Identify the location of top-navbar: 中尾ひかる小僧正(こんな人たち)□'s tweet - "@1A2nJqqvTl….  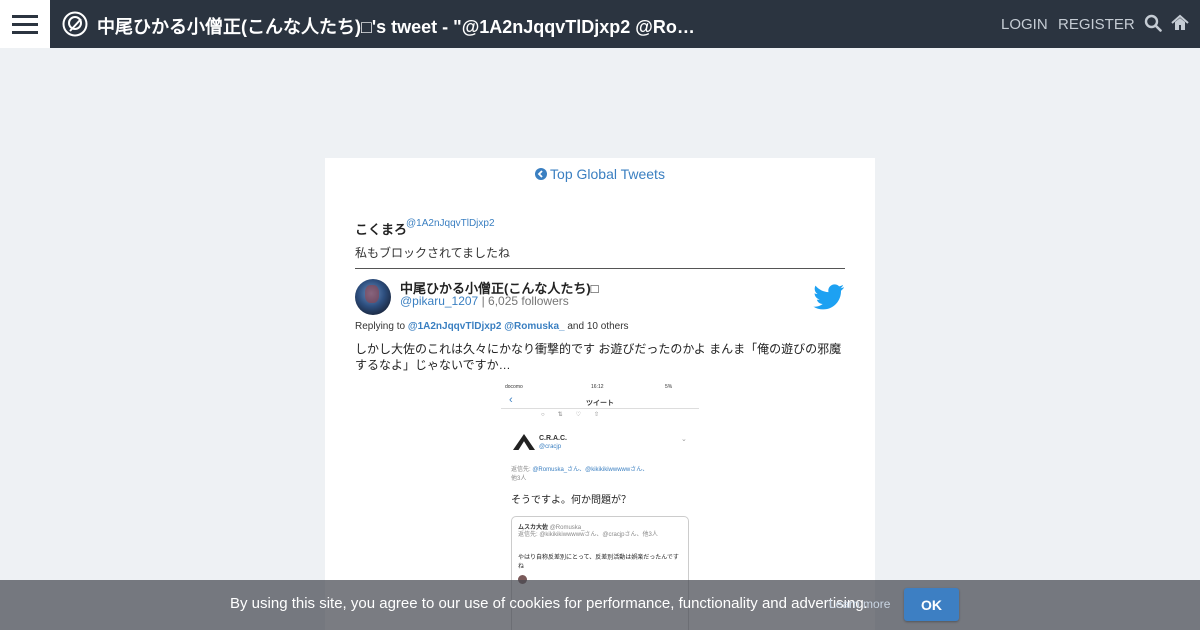
(600, 24).